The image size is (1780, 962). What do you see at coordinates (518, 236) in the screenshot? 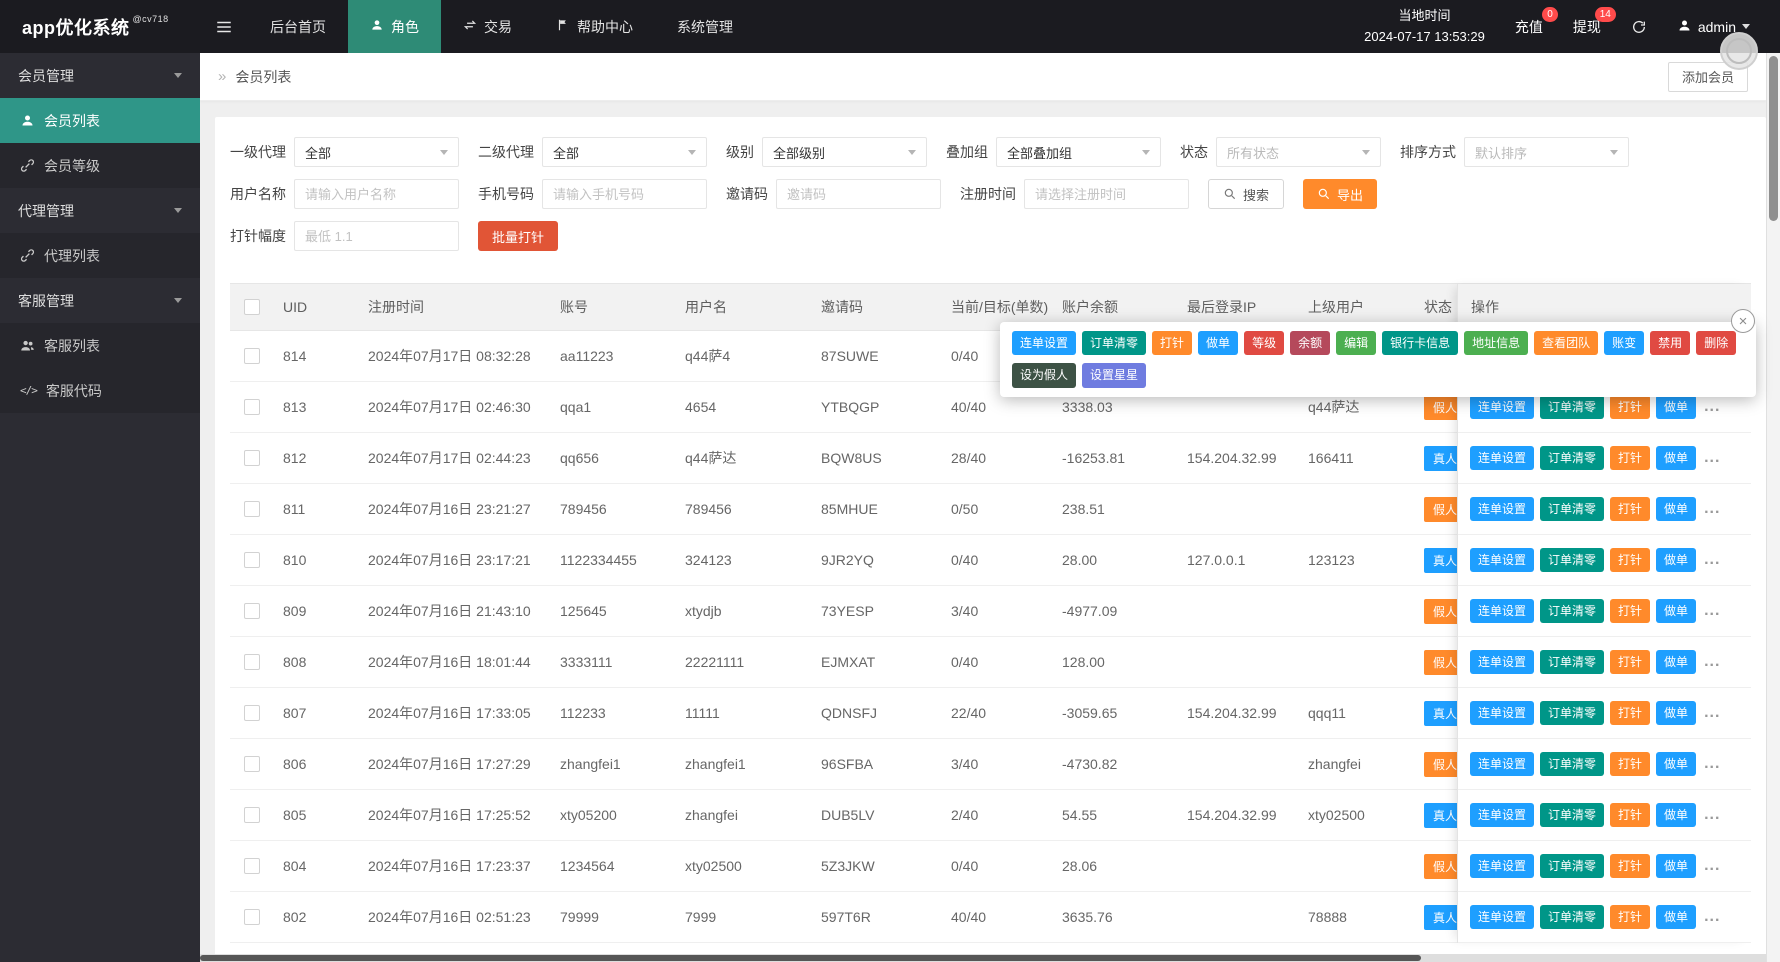
I see `batch-inject-button: 批量打针` at bounding box center [518, 236].